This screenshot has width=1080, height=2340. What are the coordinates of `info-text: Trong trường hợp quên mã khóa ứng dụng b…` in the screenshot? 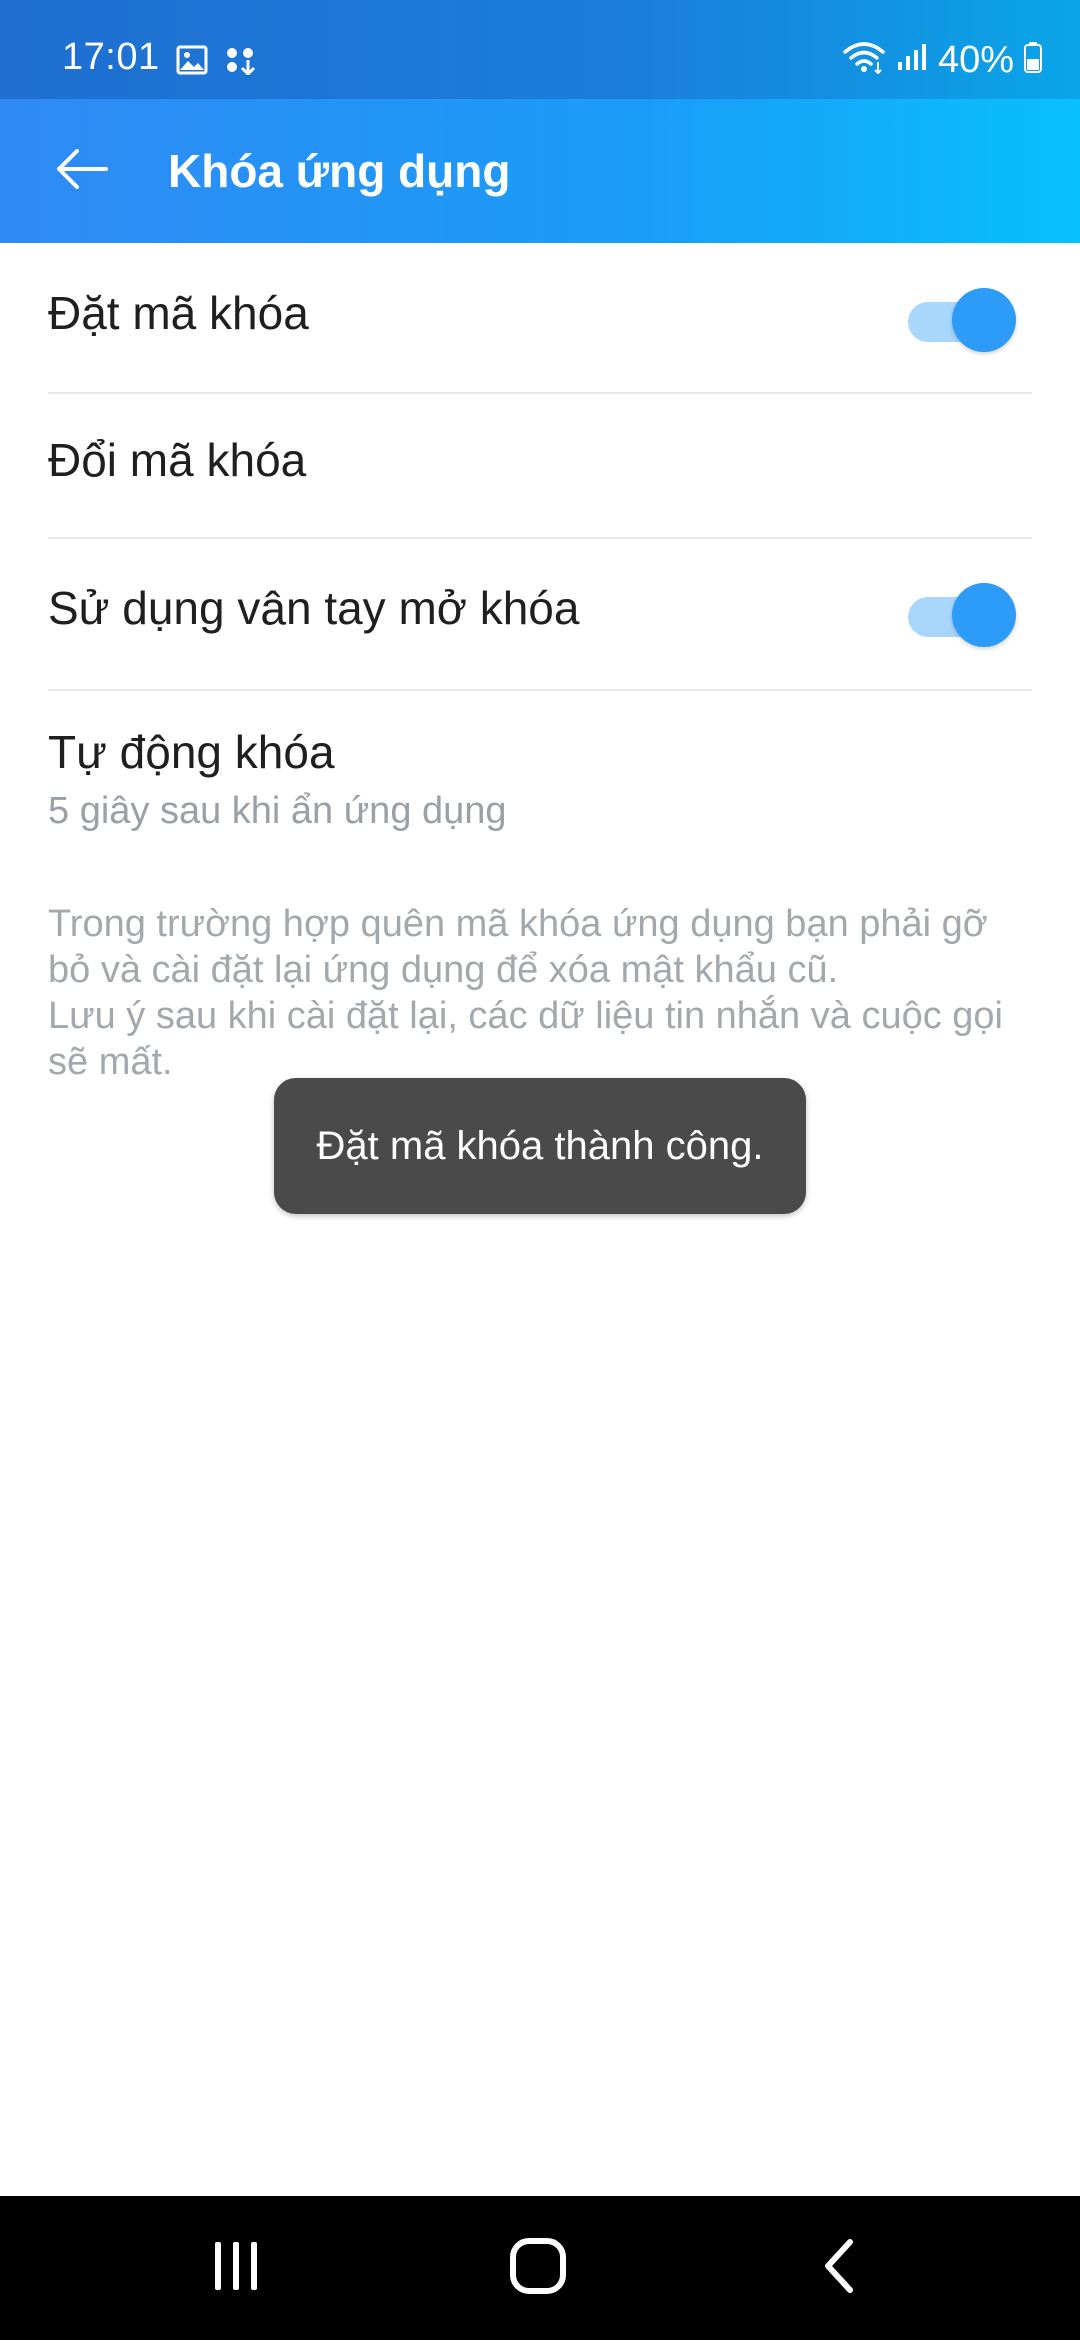 It's located at (525, 993).